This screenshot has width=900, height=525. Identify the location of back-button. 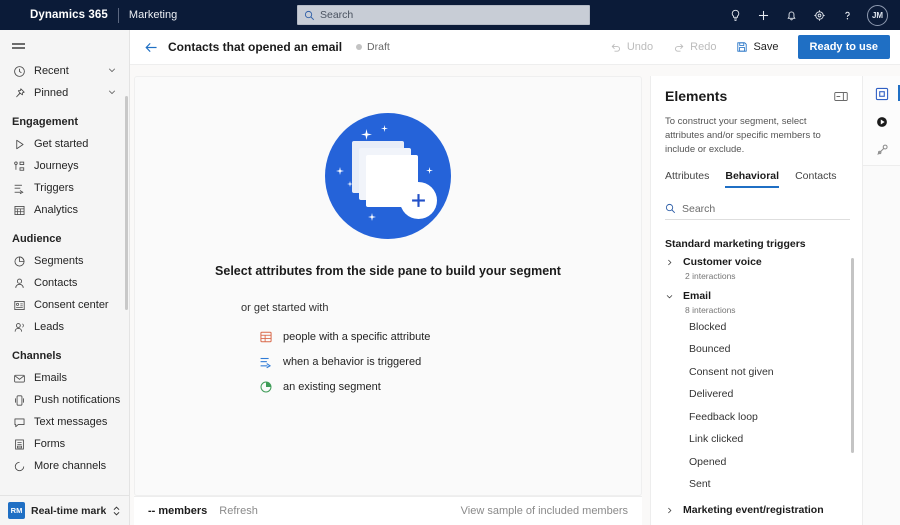
(151, 47).